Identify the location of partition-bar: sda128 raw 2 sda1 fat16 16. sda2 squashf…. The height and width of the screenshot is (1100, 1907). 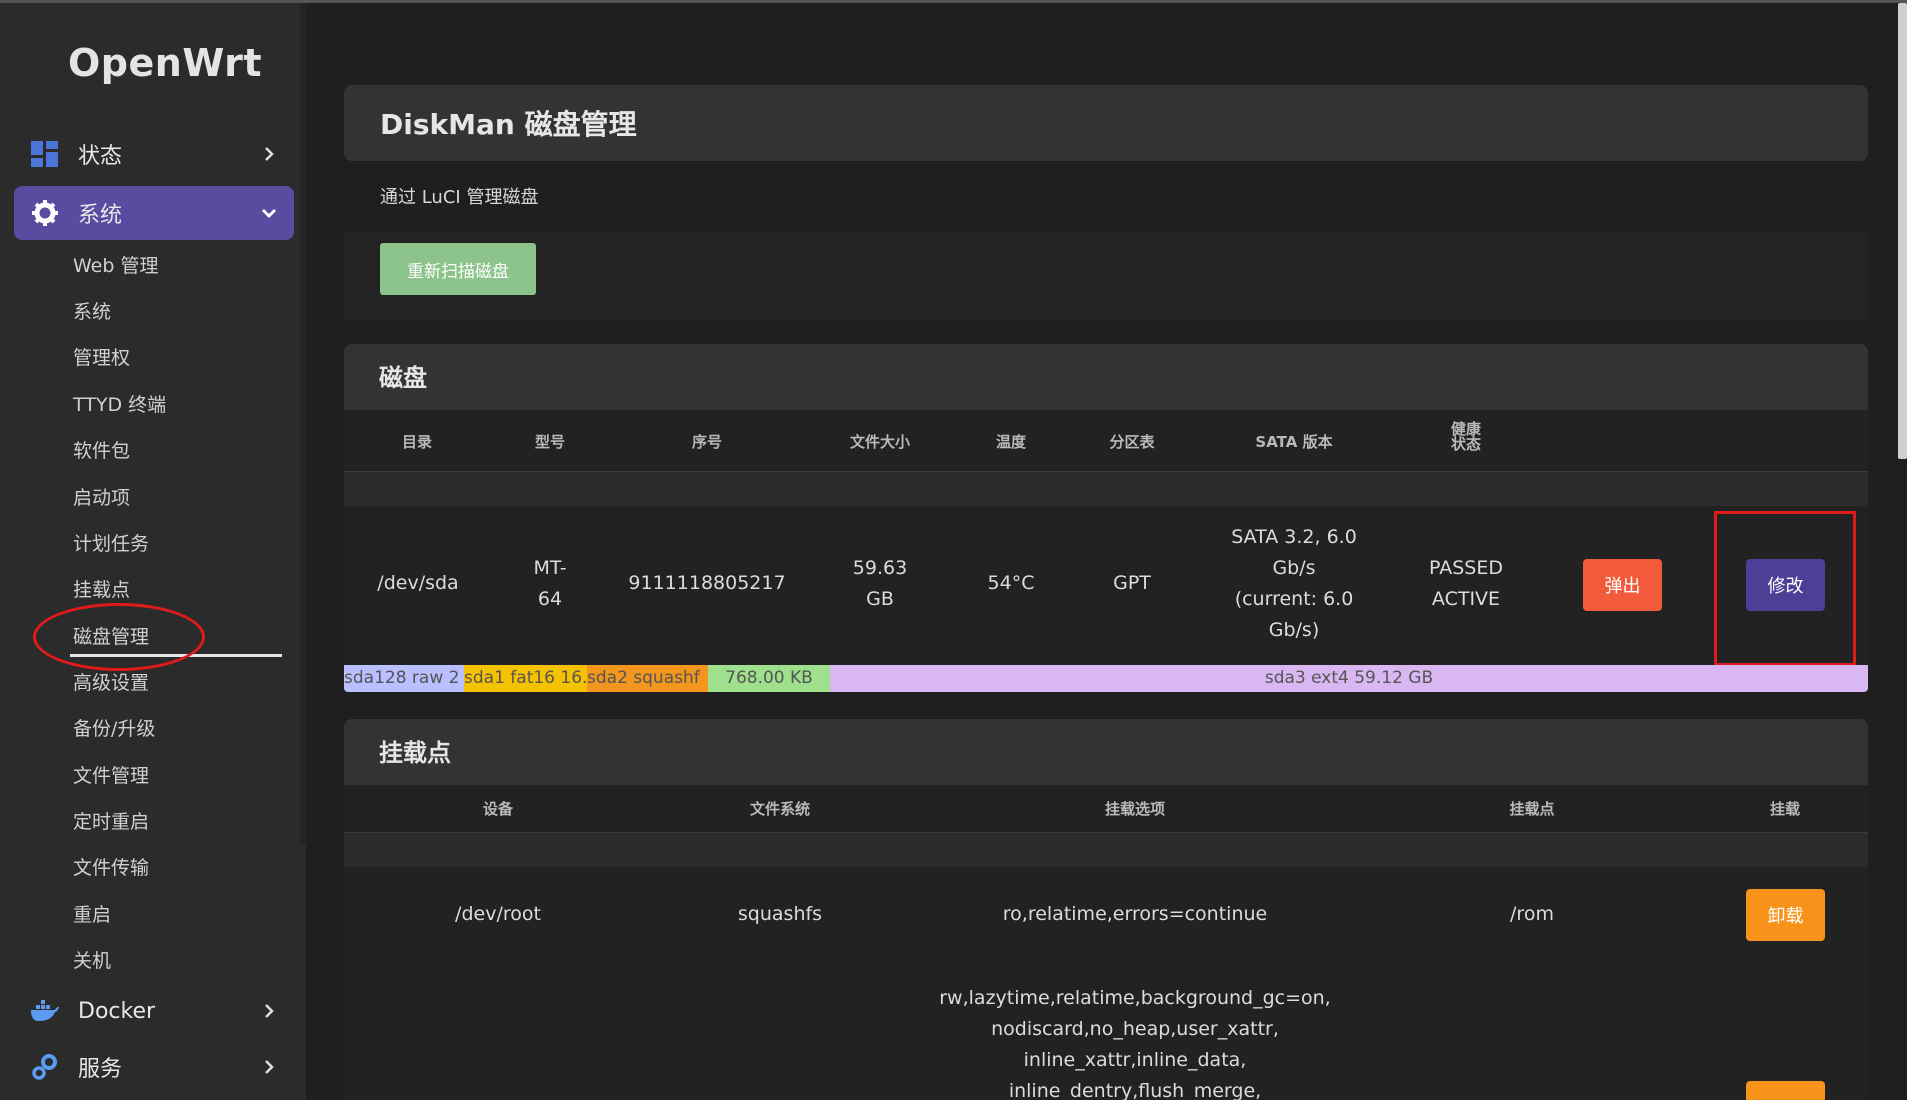
(1106, 678).